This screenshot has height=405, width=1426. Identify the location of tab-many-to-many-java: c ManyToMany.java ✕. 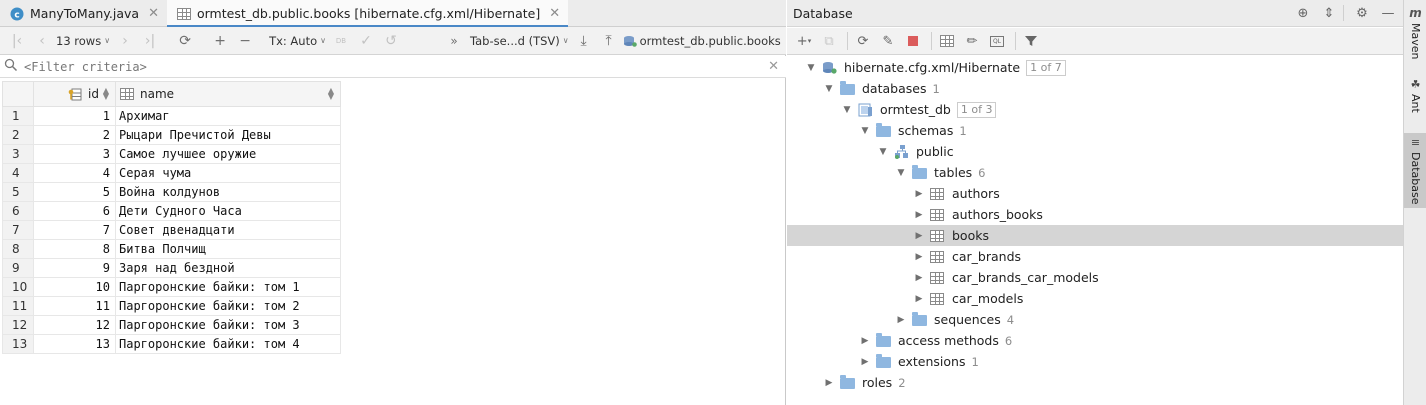
(83, 13).